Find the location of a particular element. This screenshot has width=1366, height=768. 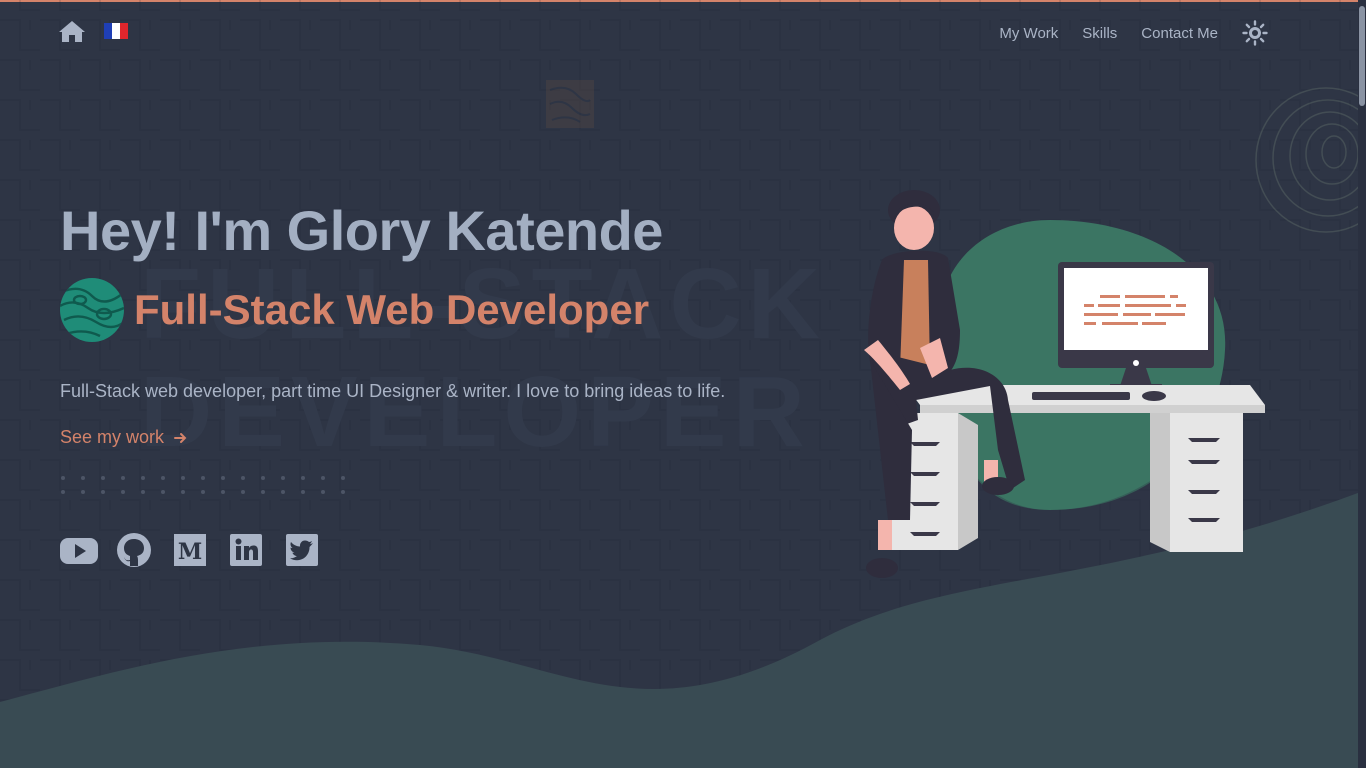

nav-left is located at coordinates (93, 31).